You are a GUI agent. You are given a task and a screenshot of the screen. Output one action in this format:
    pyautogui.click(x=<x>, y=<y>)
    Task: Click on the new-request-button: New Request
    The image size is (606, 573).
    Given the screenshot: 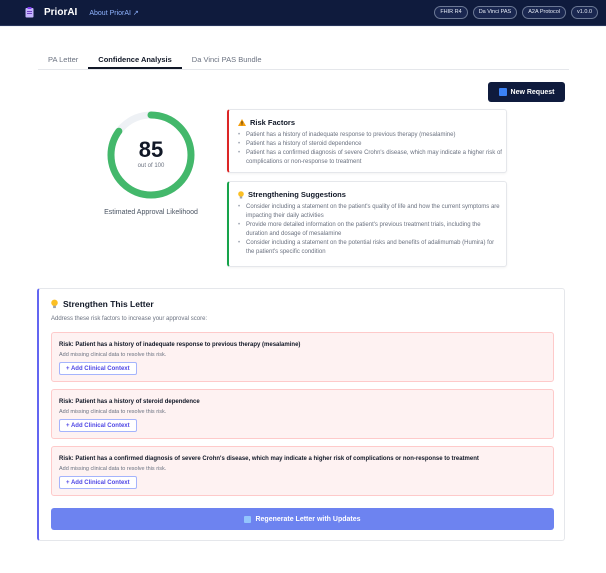 What is the action you would take?
    pyautogui.click(x=526, y=92)
    